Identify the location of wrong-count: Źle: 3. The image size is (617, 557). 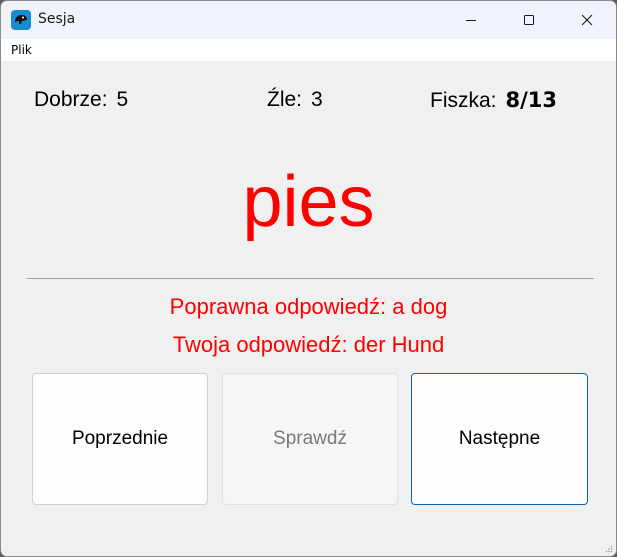
(295, 100).